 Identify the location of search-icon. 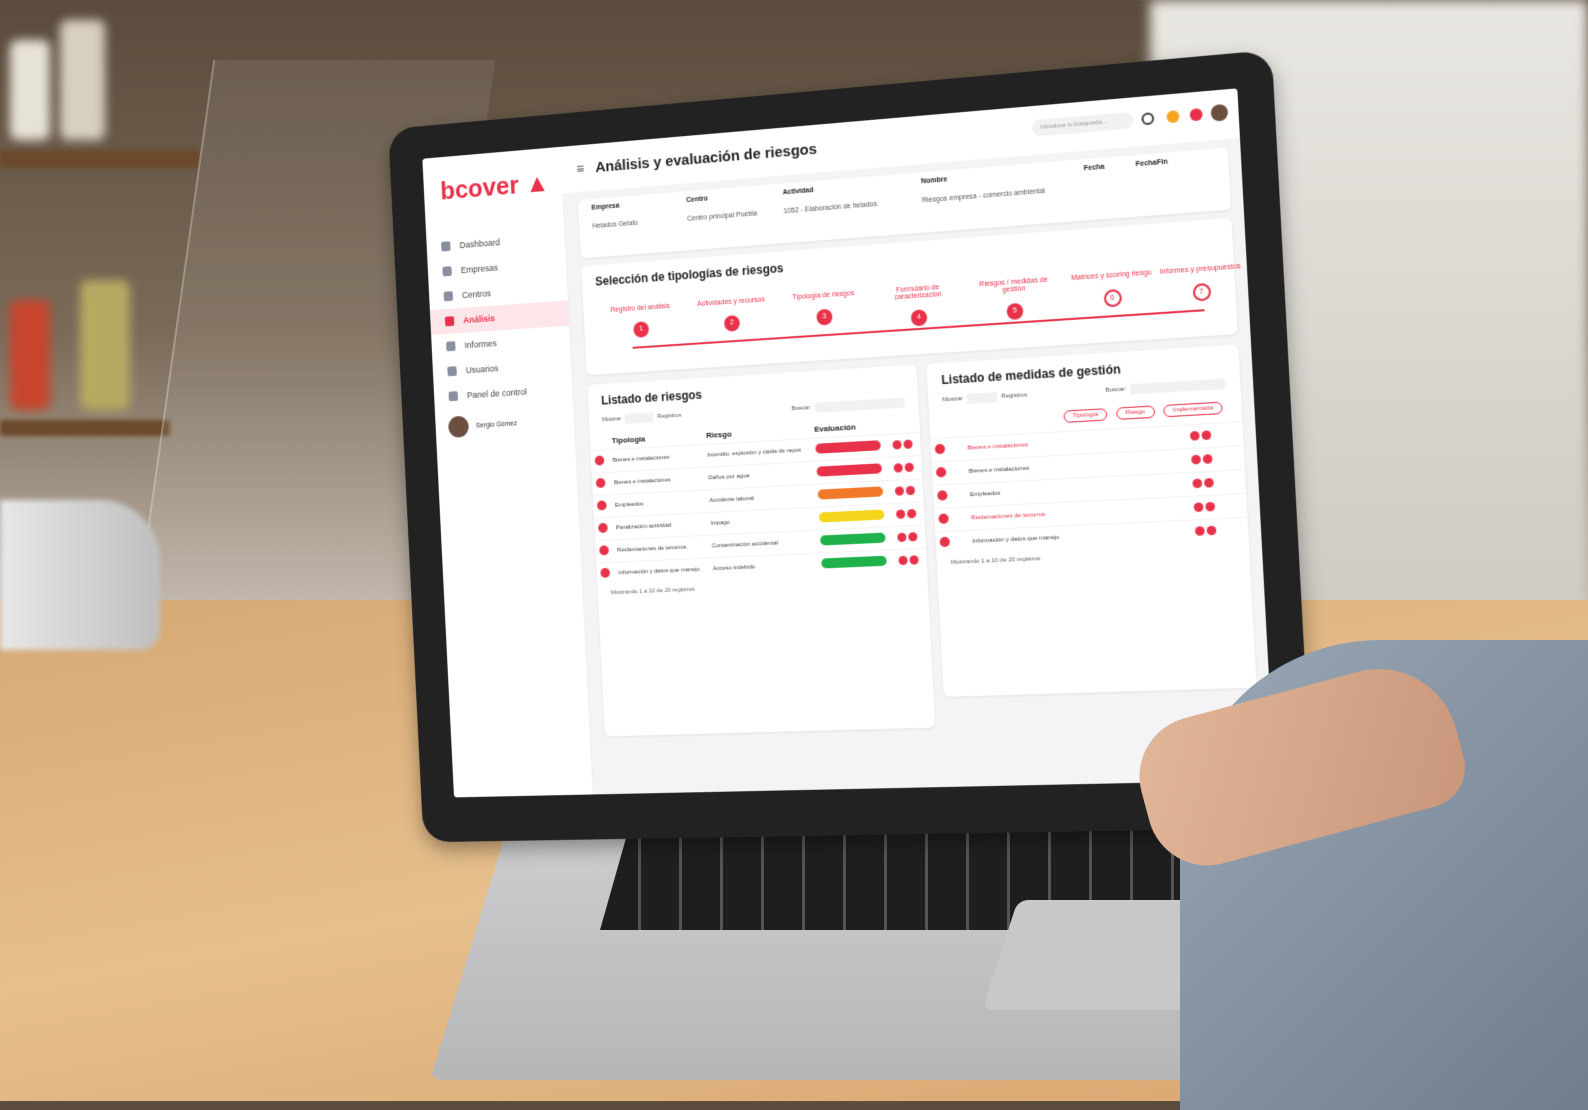
(1147, 118).